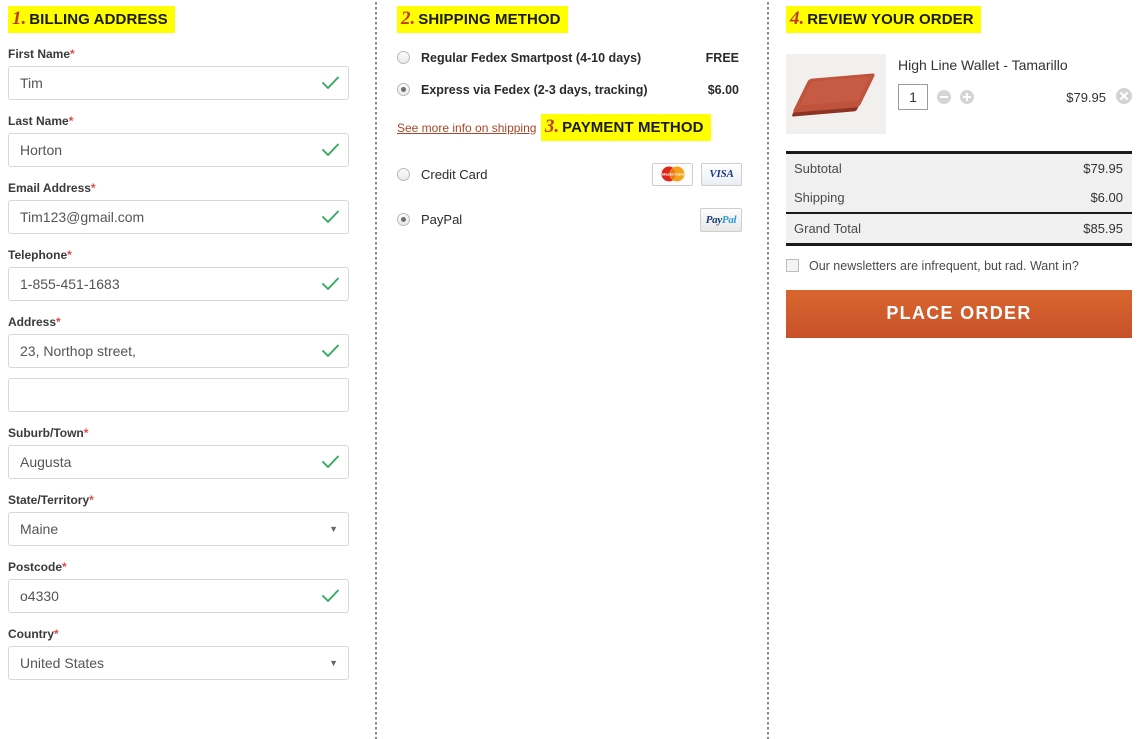 The width and height of the screenshot is (1146, 739). I want to click on billing-field: Suburb/Town*, so click(183, 452).